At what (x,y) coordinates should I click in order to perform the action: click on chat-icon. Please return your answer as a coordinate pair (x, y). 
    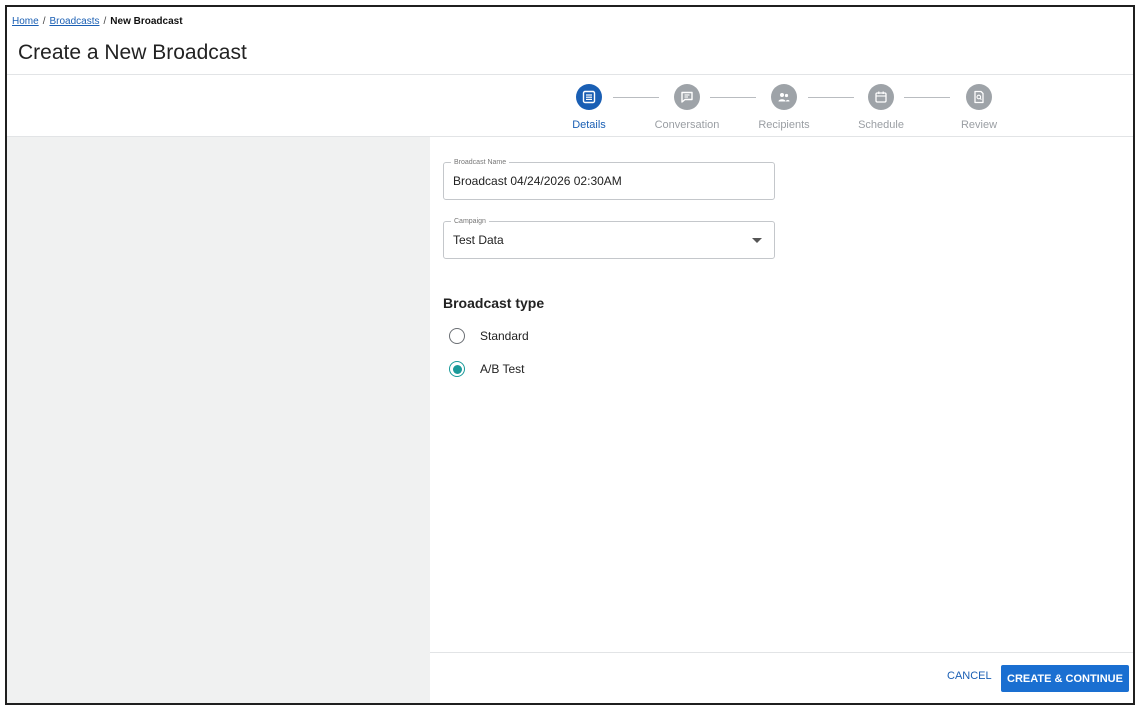
    Looking at the image, I should click on (687, 97).